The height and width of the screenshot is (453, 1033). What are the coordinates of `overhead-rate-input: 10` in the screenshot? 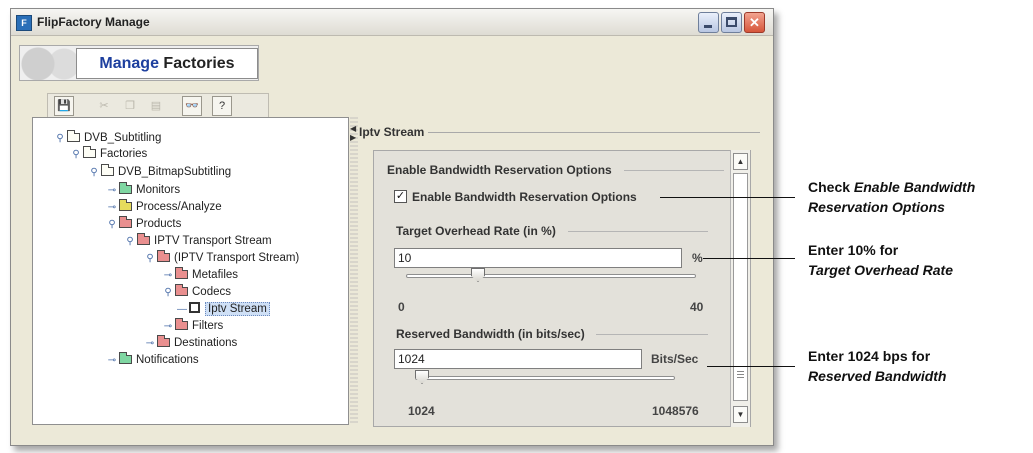 It's located at (538, 258).